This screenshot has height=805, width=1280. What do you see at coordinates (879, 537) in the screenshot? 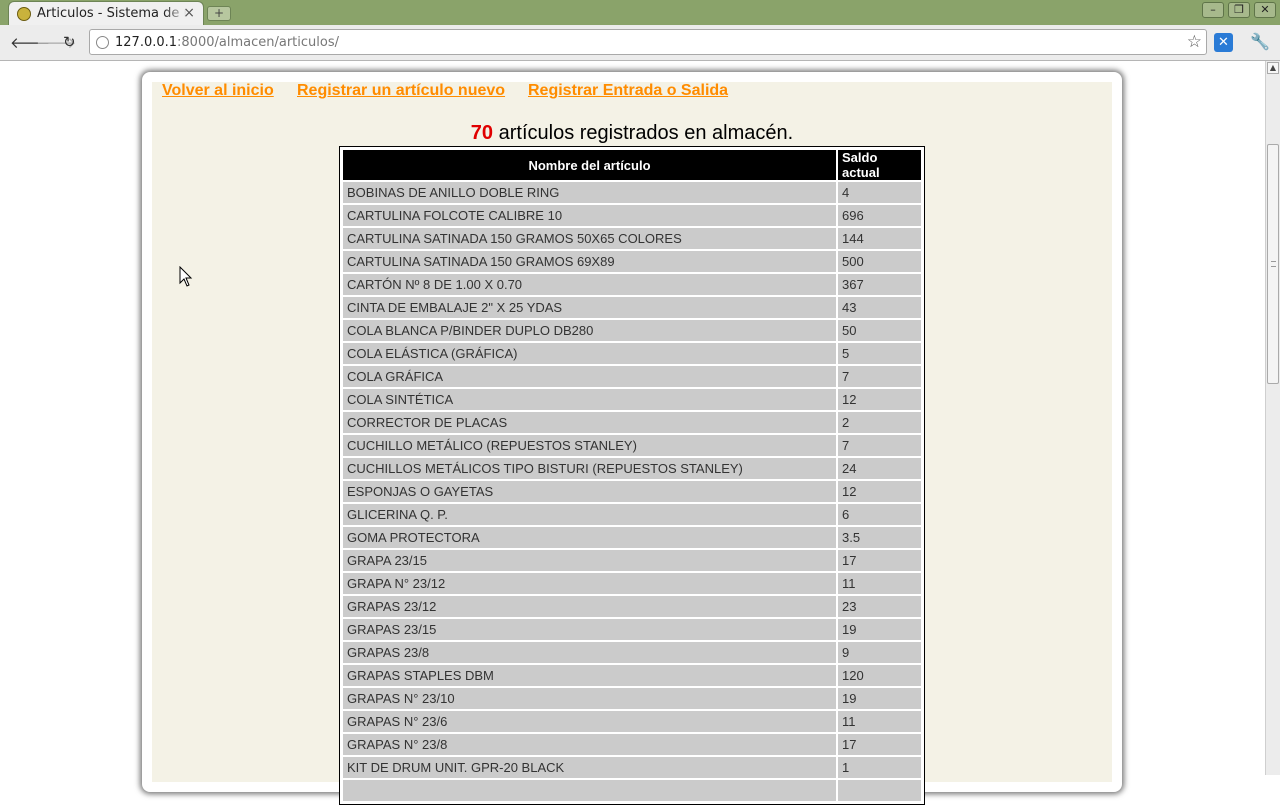
I see `balance-cell: 3.5` at bounding box center [879, 537].